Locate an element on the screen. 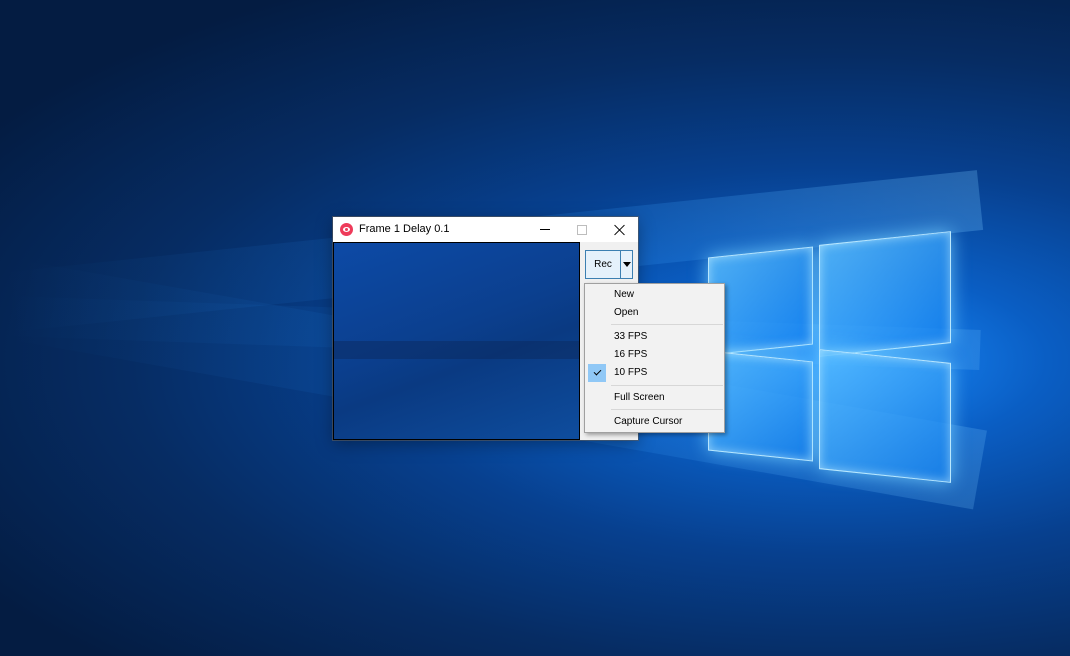 Image resolution: width=1070 pixels, height=656 pixels. menu-item-10-fps: 10 FPS is located at coordinates (654, 373).